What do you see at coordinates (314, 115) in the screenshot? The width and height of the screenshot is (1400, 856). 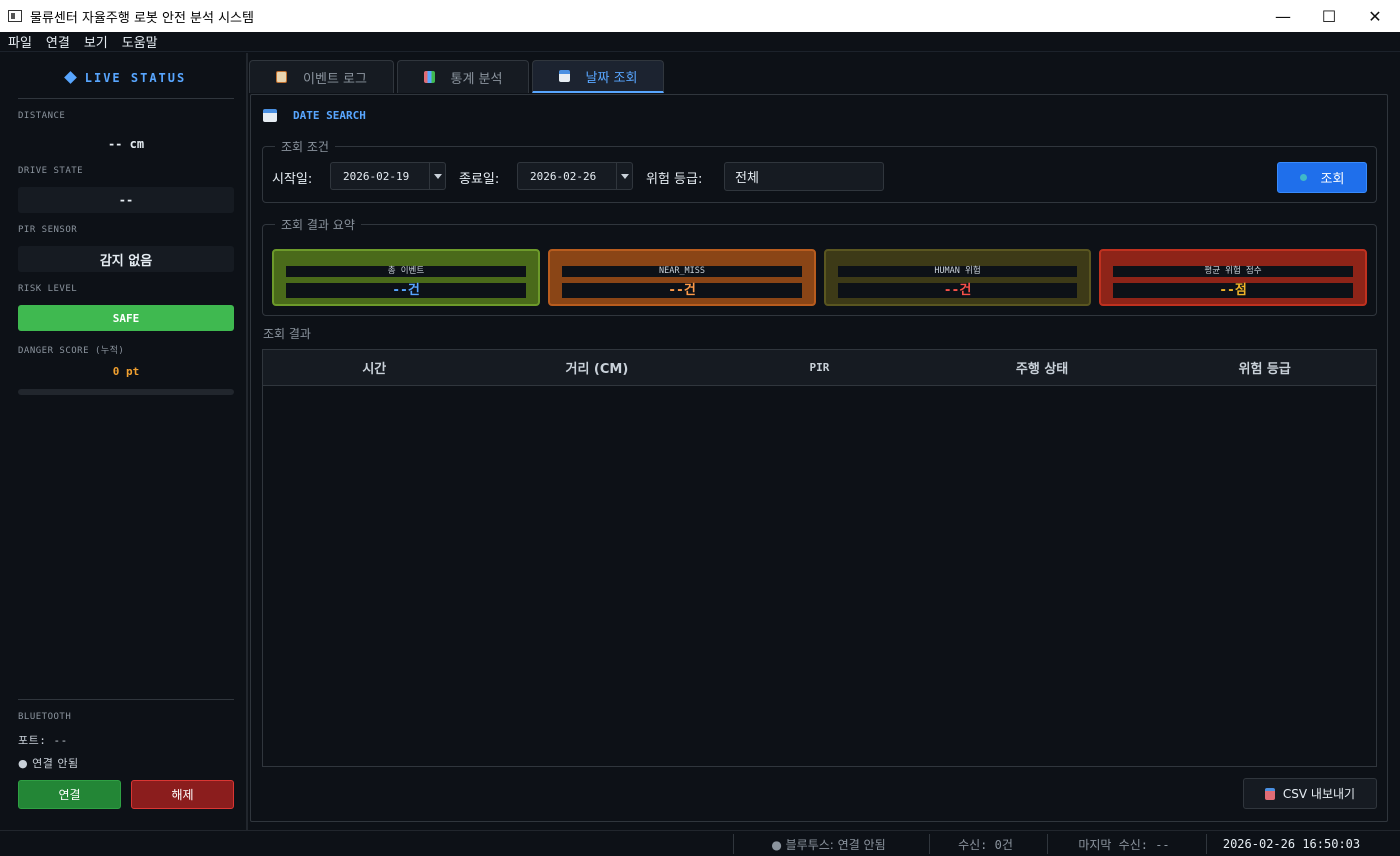 I see `date-search-title: DATE SEARCH` at bounding box center [314, 115].